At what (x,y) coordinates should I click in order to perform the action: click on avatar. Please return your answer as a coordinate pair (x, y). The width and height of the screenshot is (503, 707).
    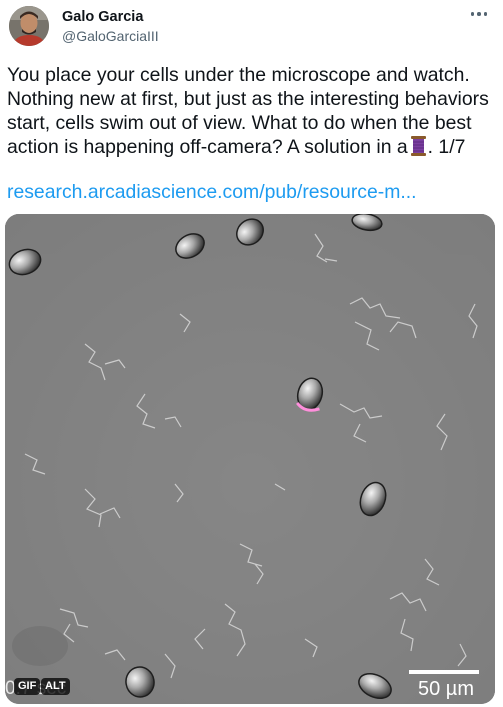
    Looking at the image, I should click on (29, 26).